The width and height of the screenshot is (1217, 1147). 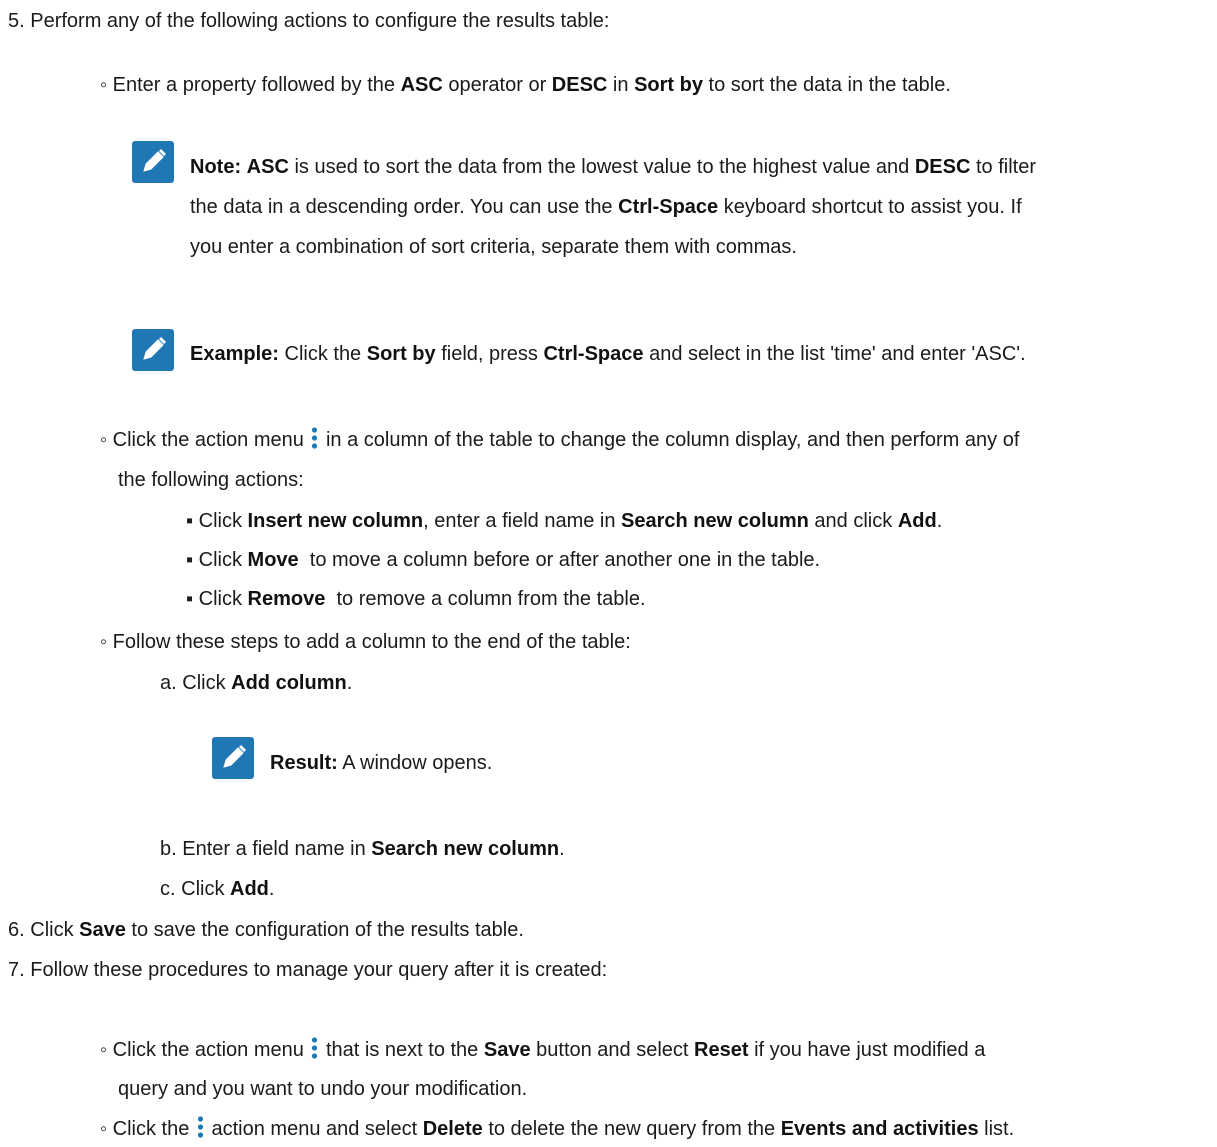 I want to click on text: and click, so click(x=853, y=521).